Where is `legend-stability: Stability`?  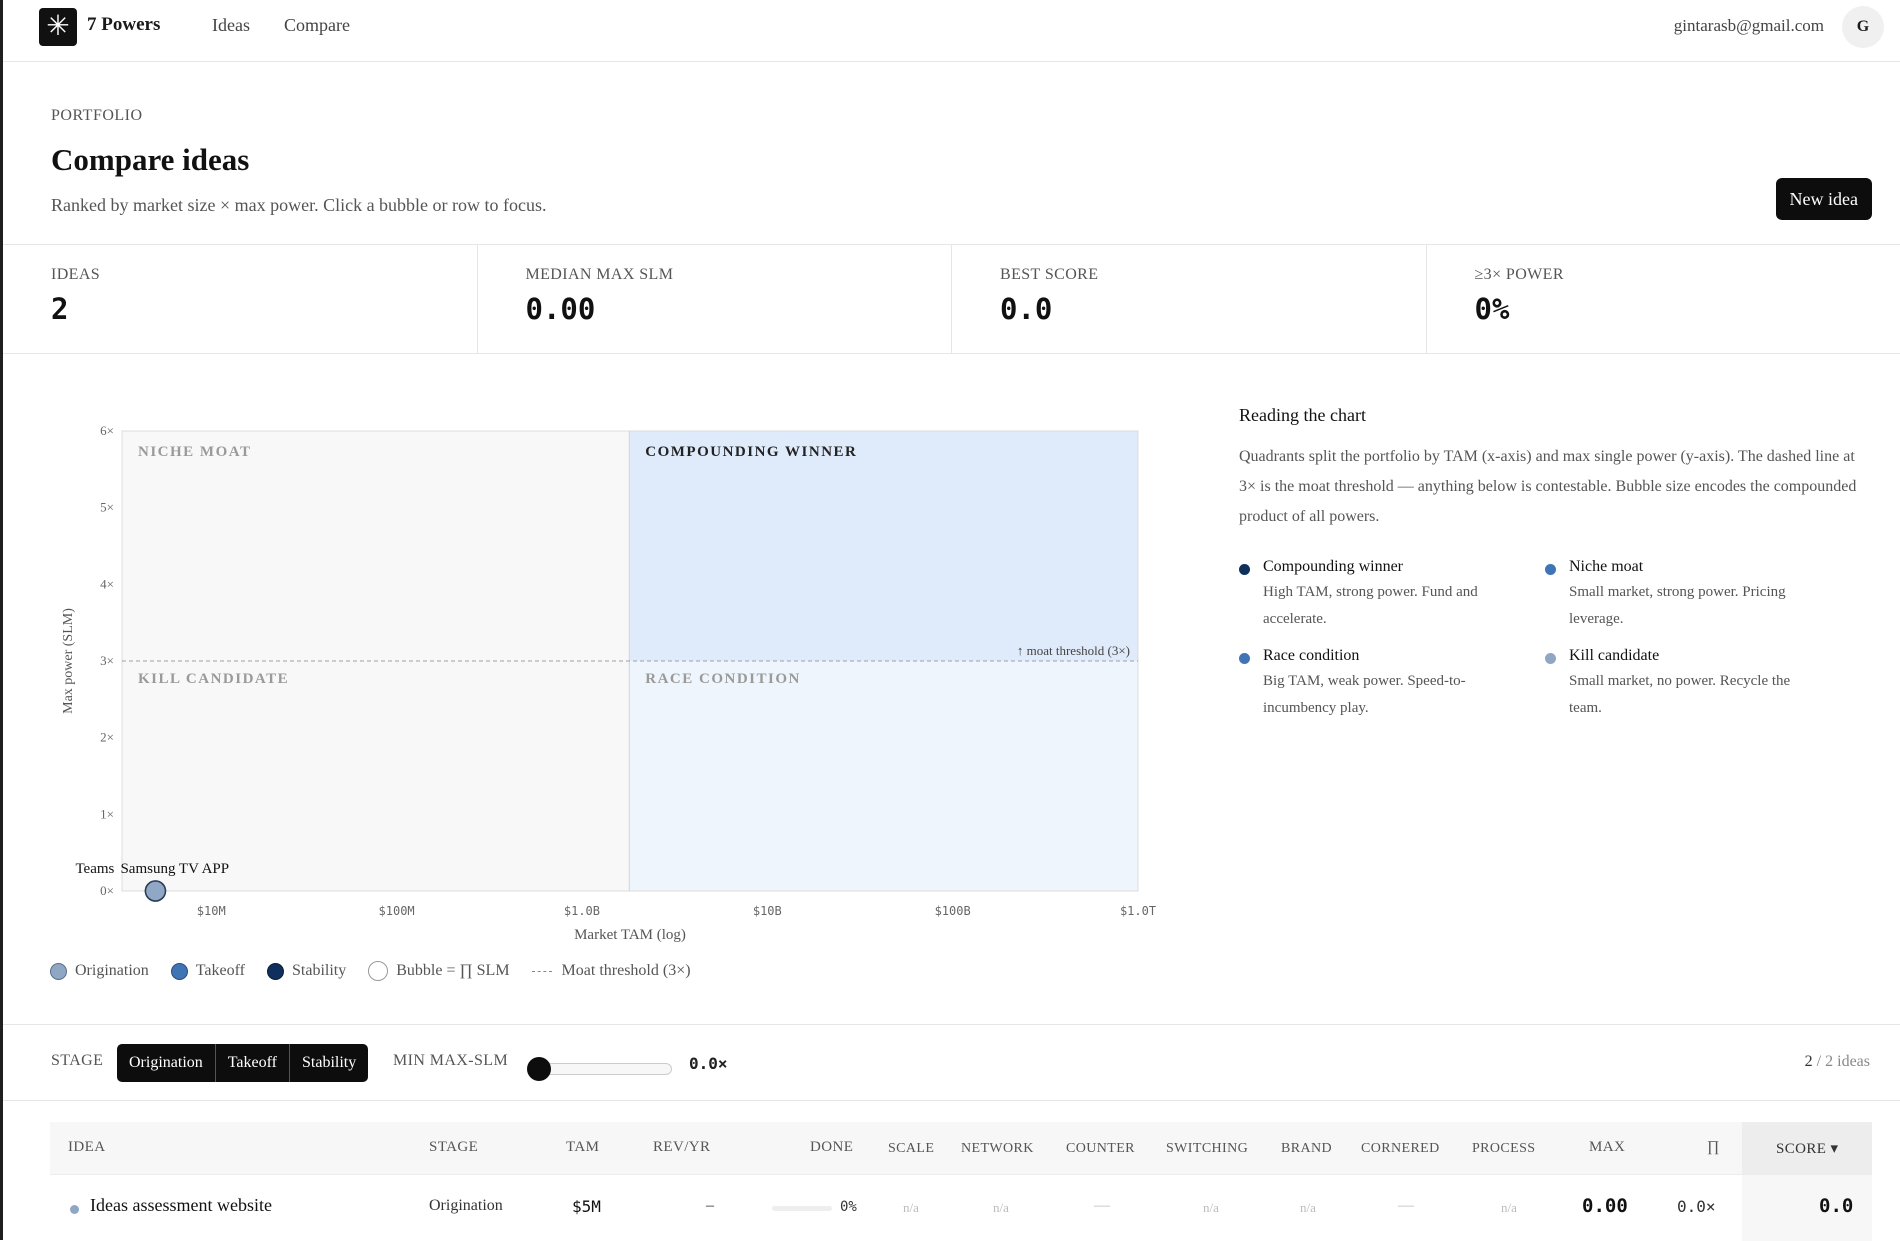 legend-stability: Stability is located at coordinates (306, 971).